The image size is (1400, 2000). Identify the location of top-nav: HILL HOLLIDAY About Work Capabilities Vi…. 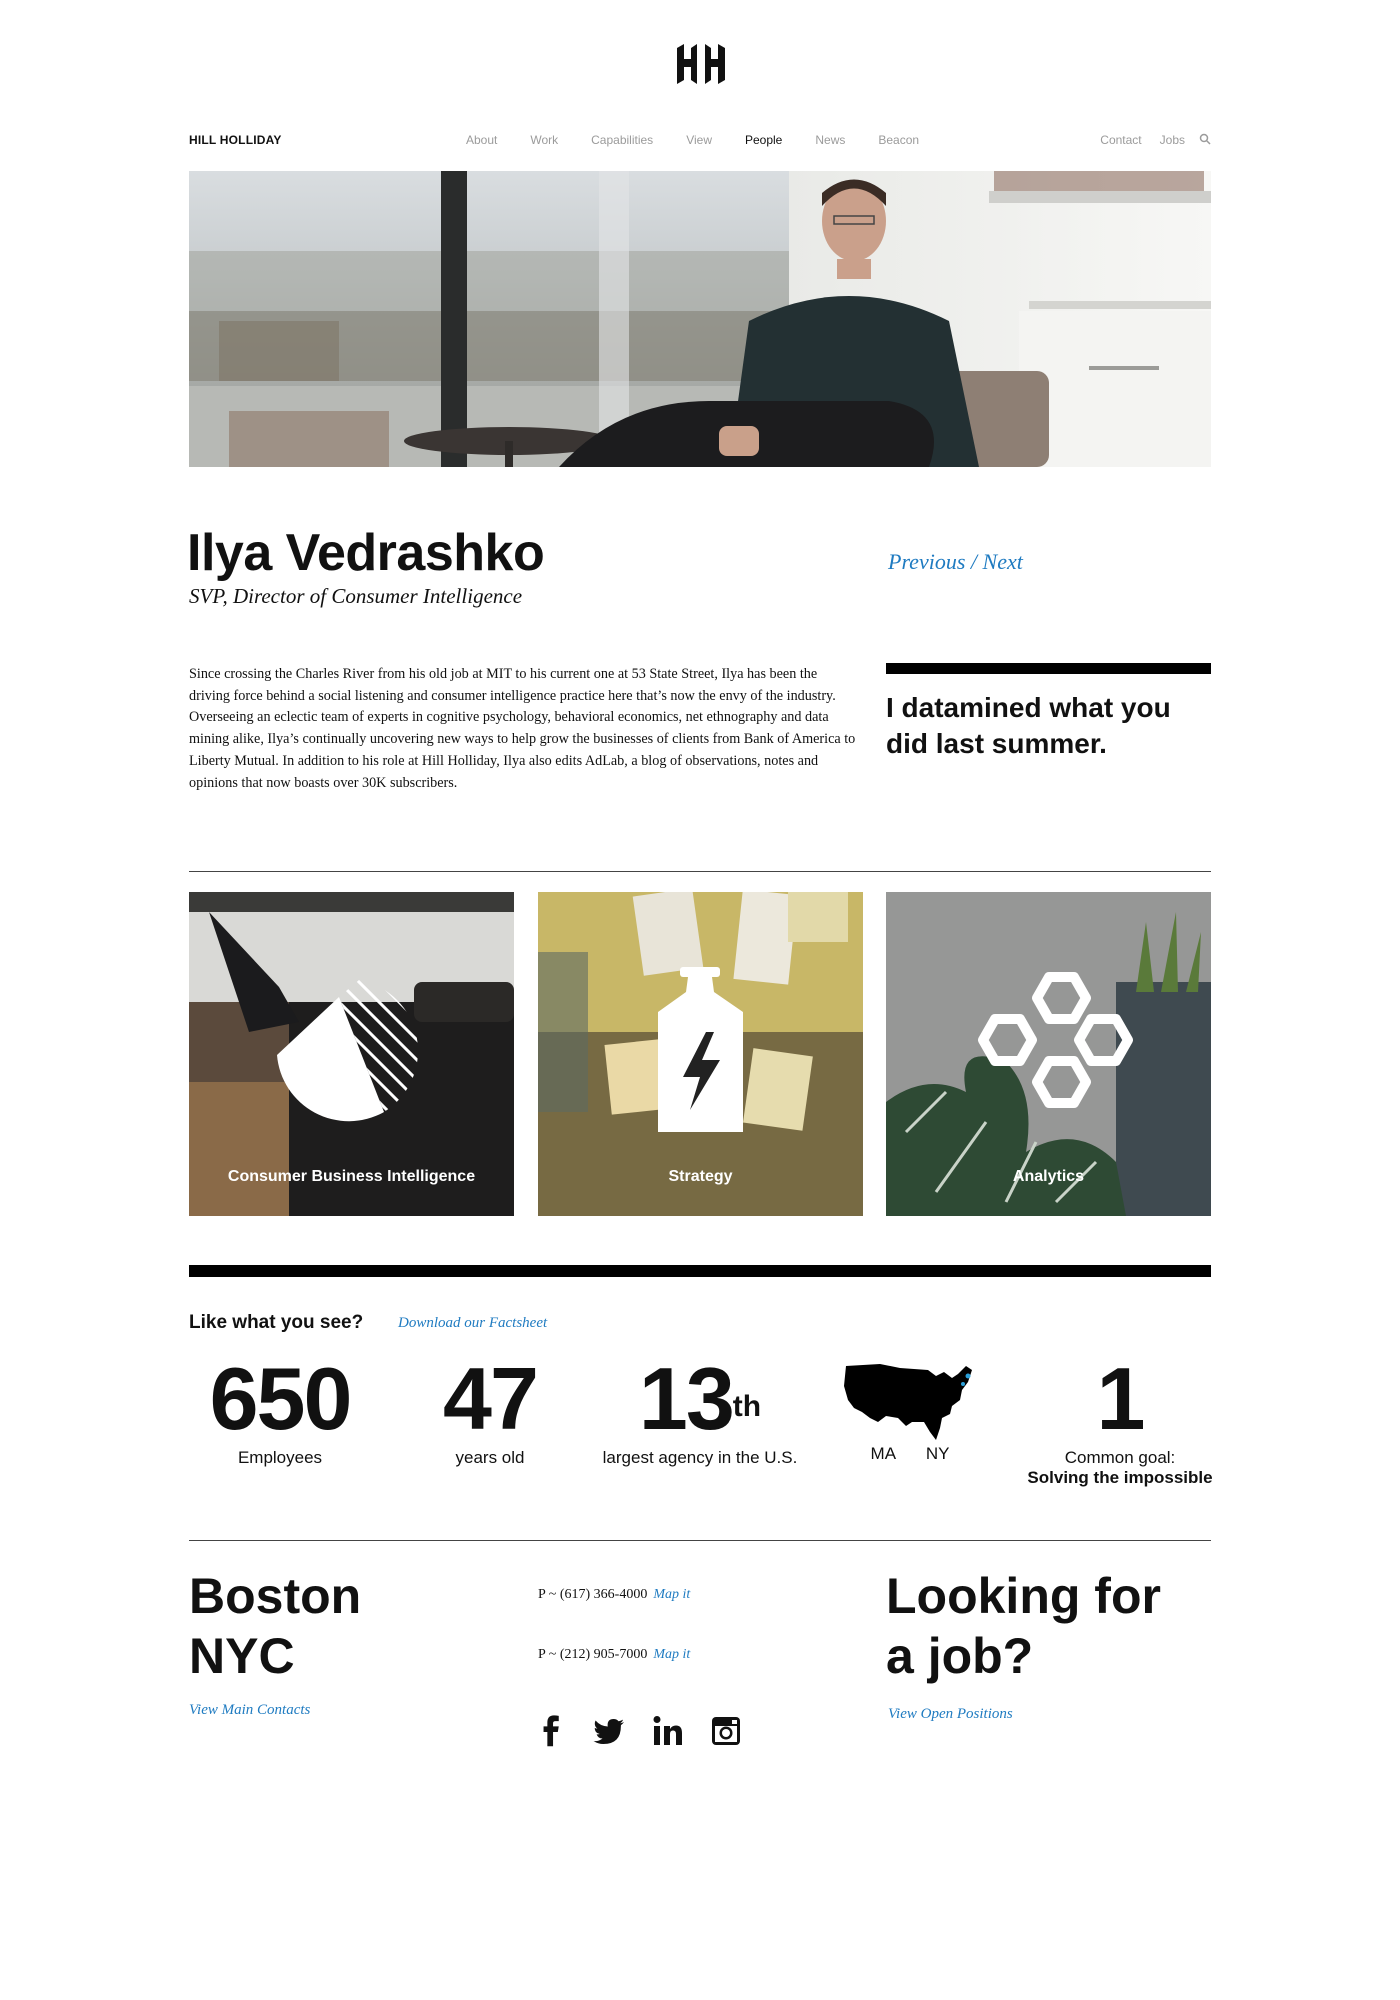
(700, 140).